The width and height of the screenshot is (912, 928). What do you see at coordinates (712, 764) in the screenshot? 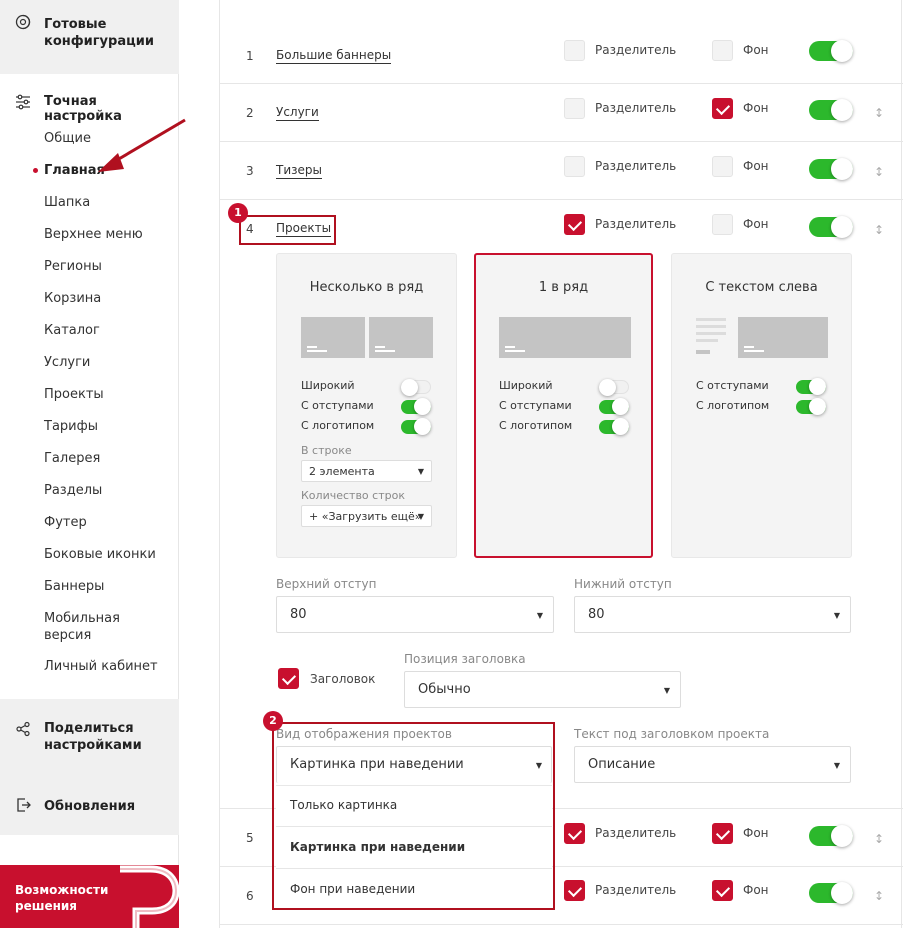
I see `subtext-select: Описание ▼` at bounding box center [712, 764].